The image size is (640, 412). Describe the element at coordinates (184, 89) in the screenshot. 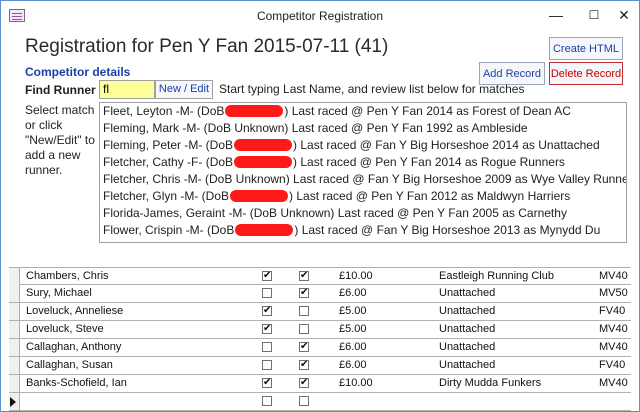

I see `new-edit-button: New / Edit` at that location.